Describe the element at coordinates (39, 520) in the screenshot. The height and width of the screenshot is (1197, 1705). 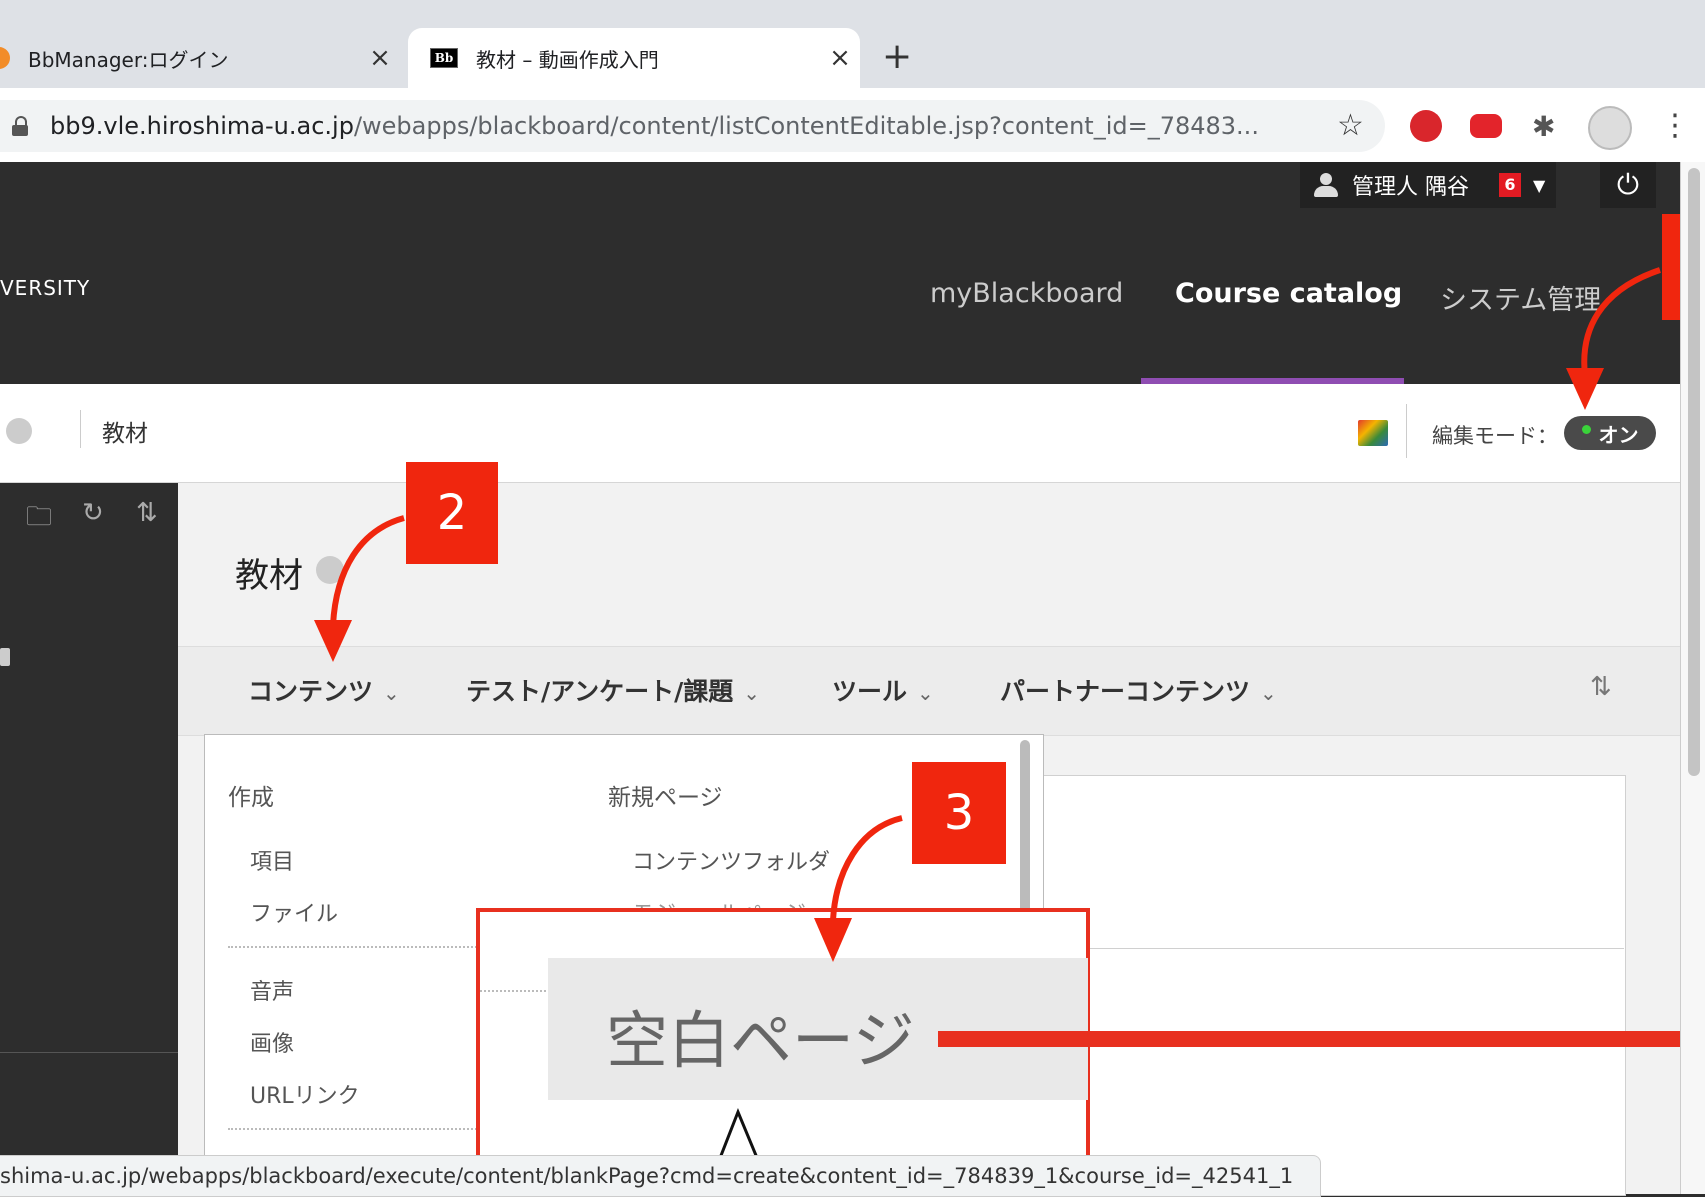
I see `folder-icon: 🗀` at that location.